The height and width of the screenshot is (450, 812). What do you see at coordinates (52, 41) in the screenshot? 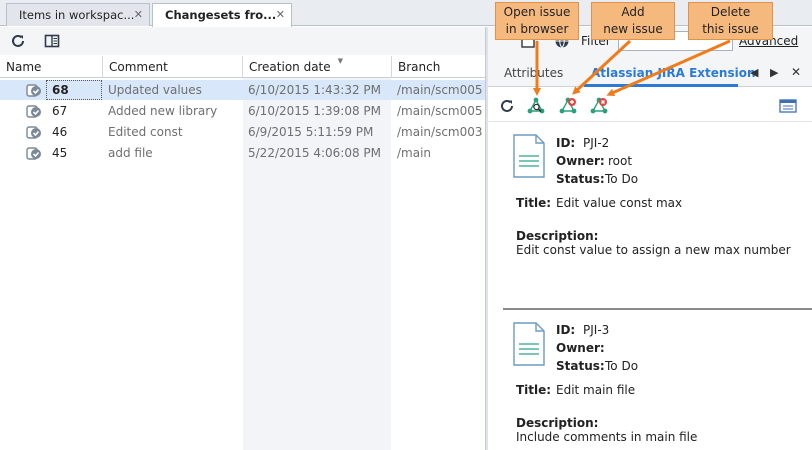
I see `split-view-icon` at bounding box center [52, 41].